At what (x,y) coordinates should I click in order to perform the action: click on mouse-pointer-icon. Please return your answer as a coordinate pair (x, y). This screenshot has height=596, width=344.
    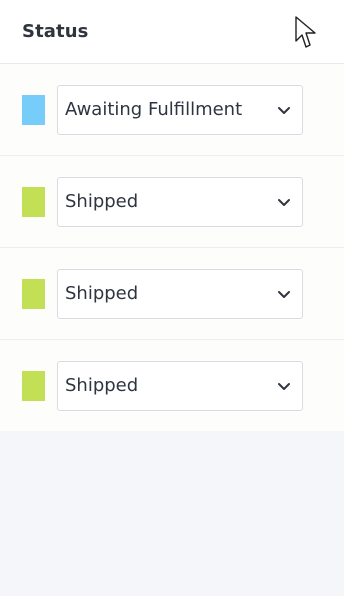
    Looking at the image, I should click on (306, 33).